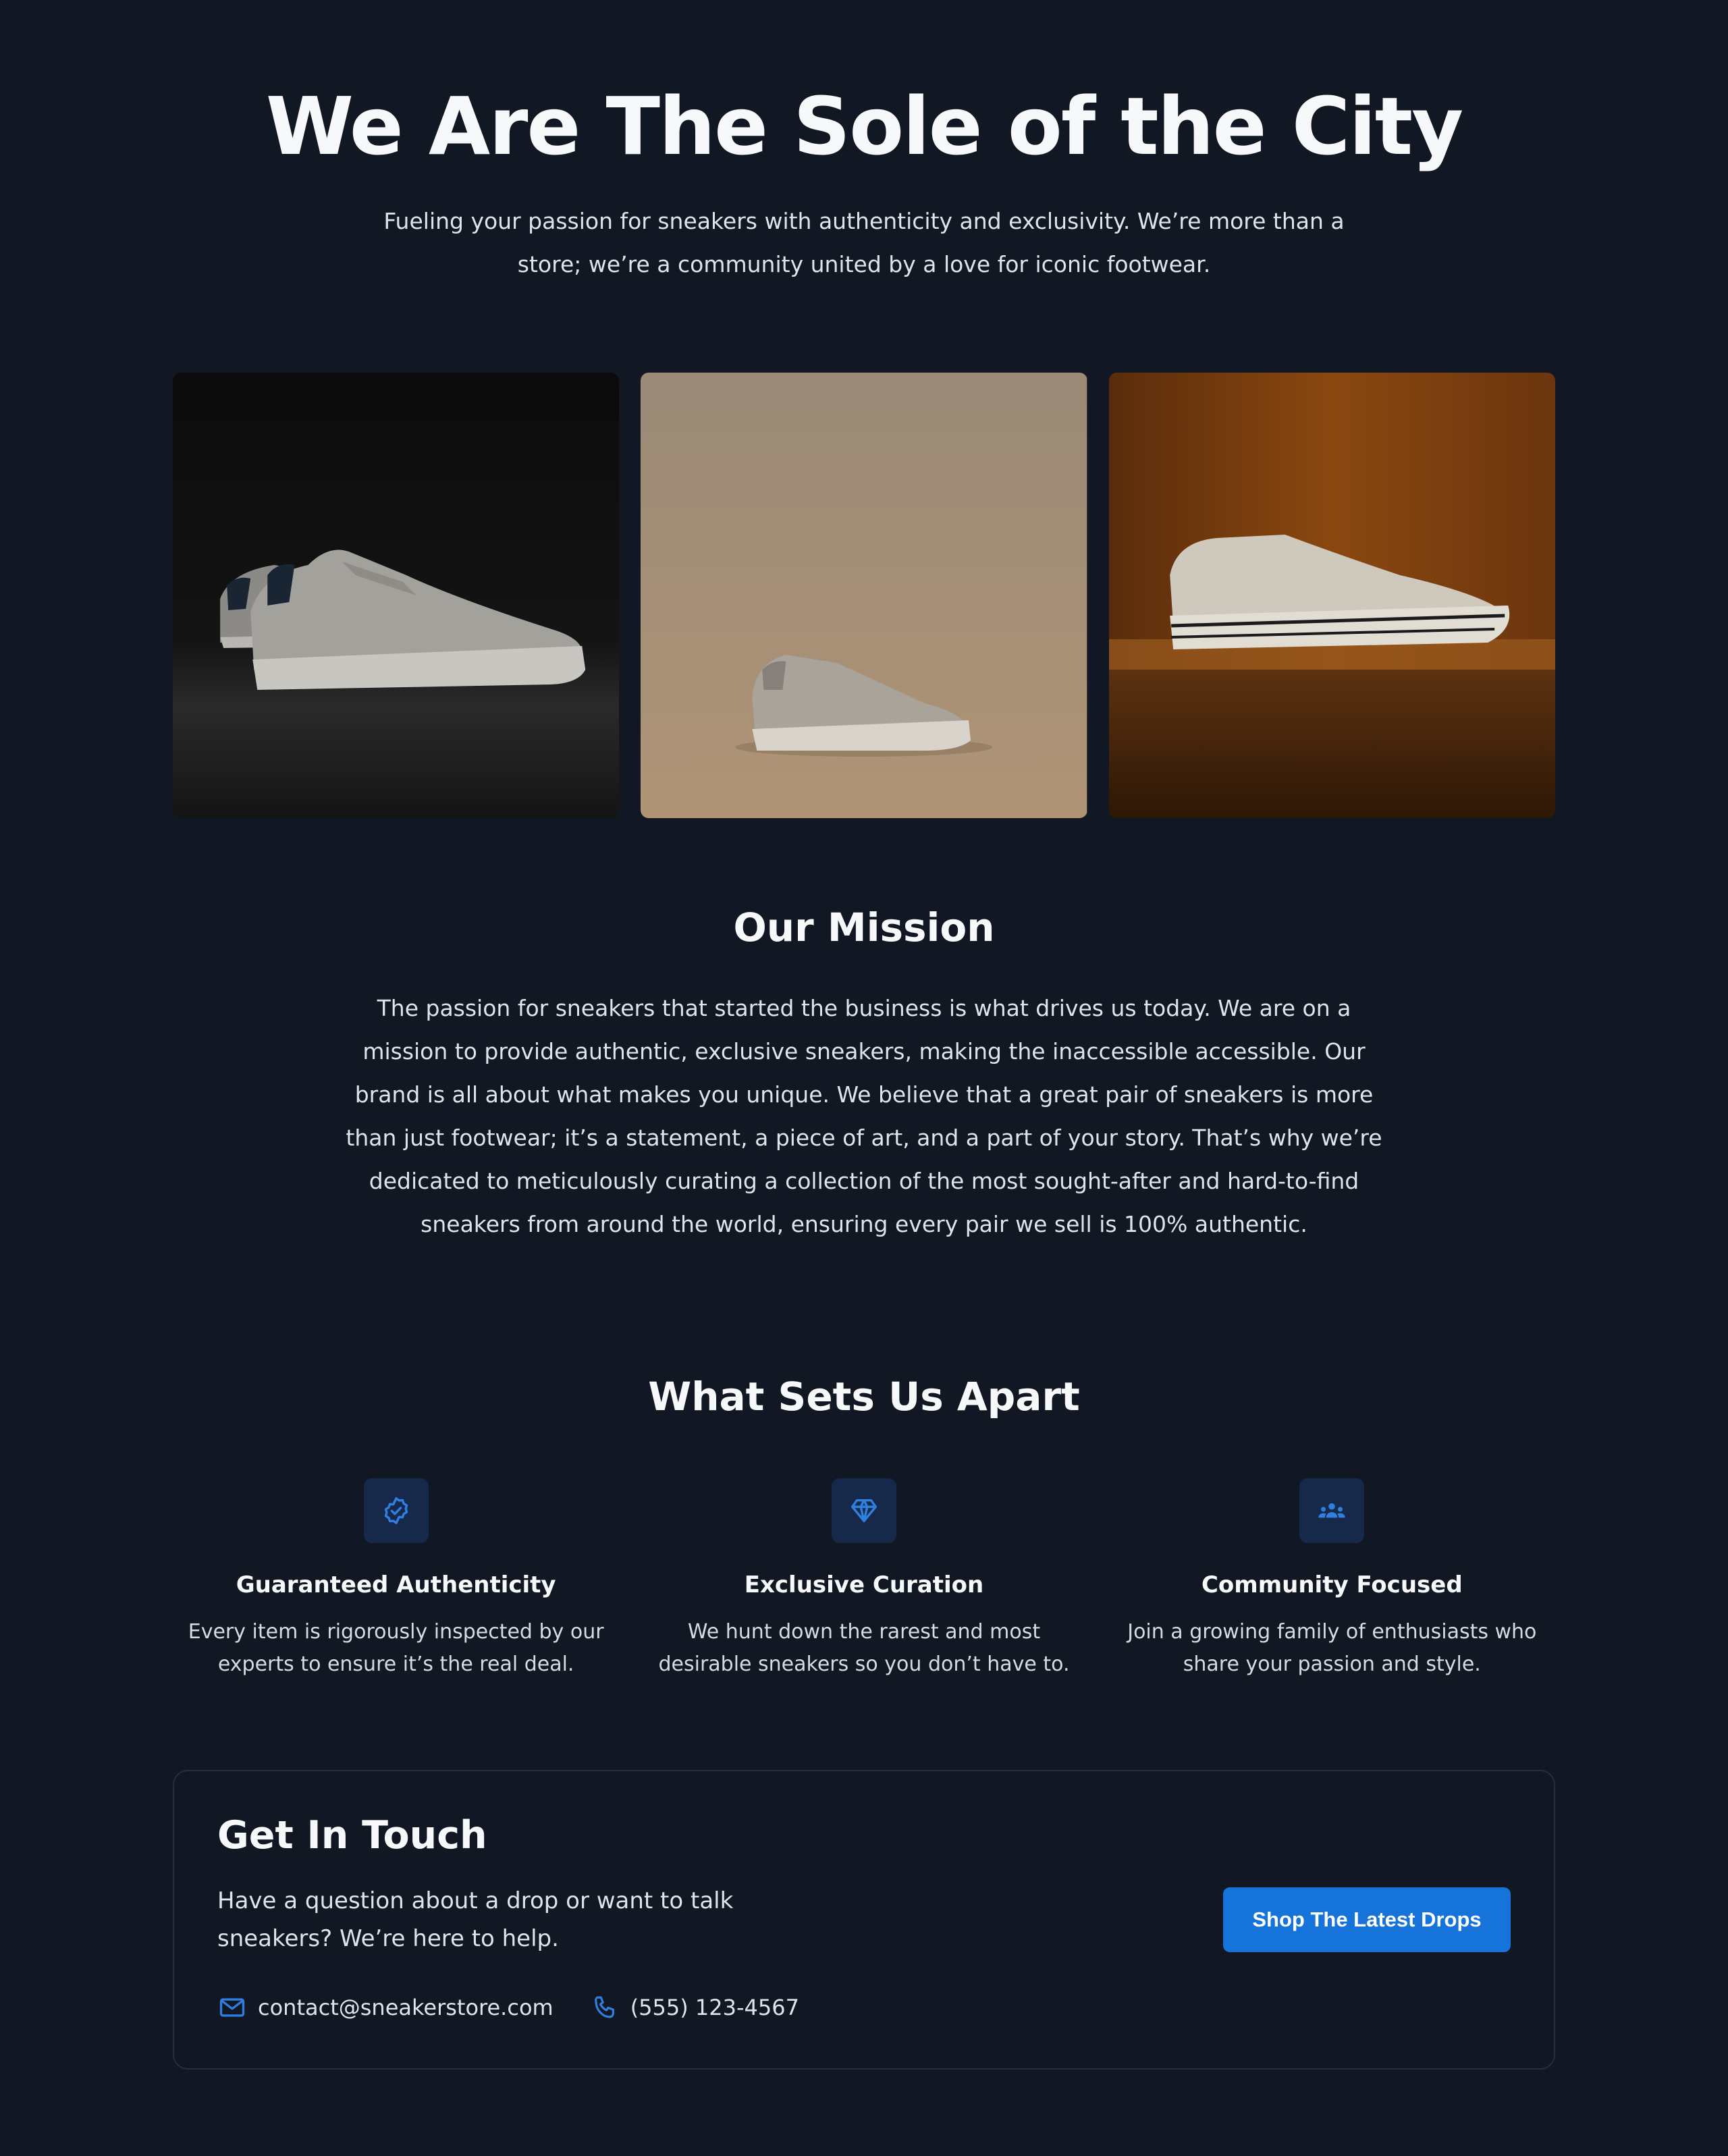 The height and width of the screenshot is (2156, 1728). Describe the element at coordinates (1332, 1584) in the screenshot. I see `feature-title: Community Focused` at that location.